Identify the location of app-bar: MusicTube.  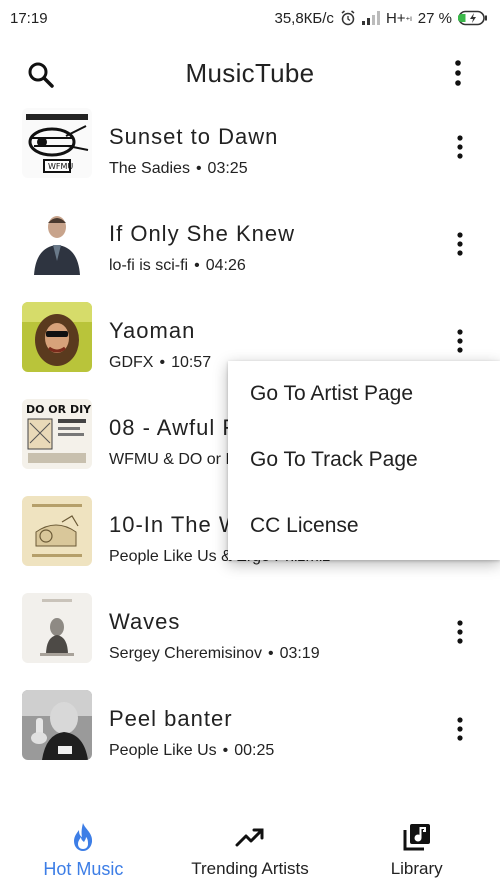
(250, 73).